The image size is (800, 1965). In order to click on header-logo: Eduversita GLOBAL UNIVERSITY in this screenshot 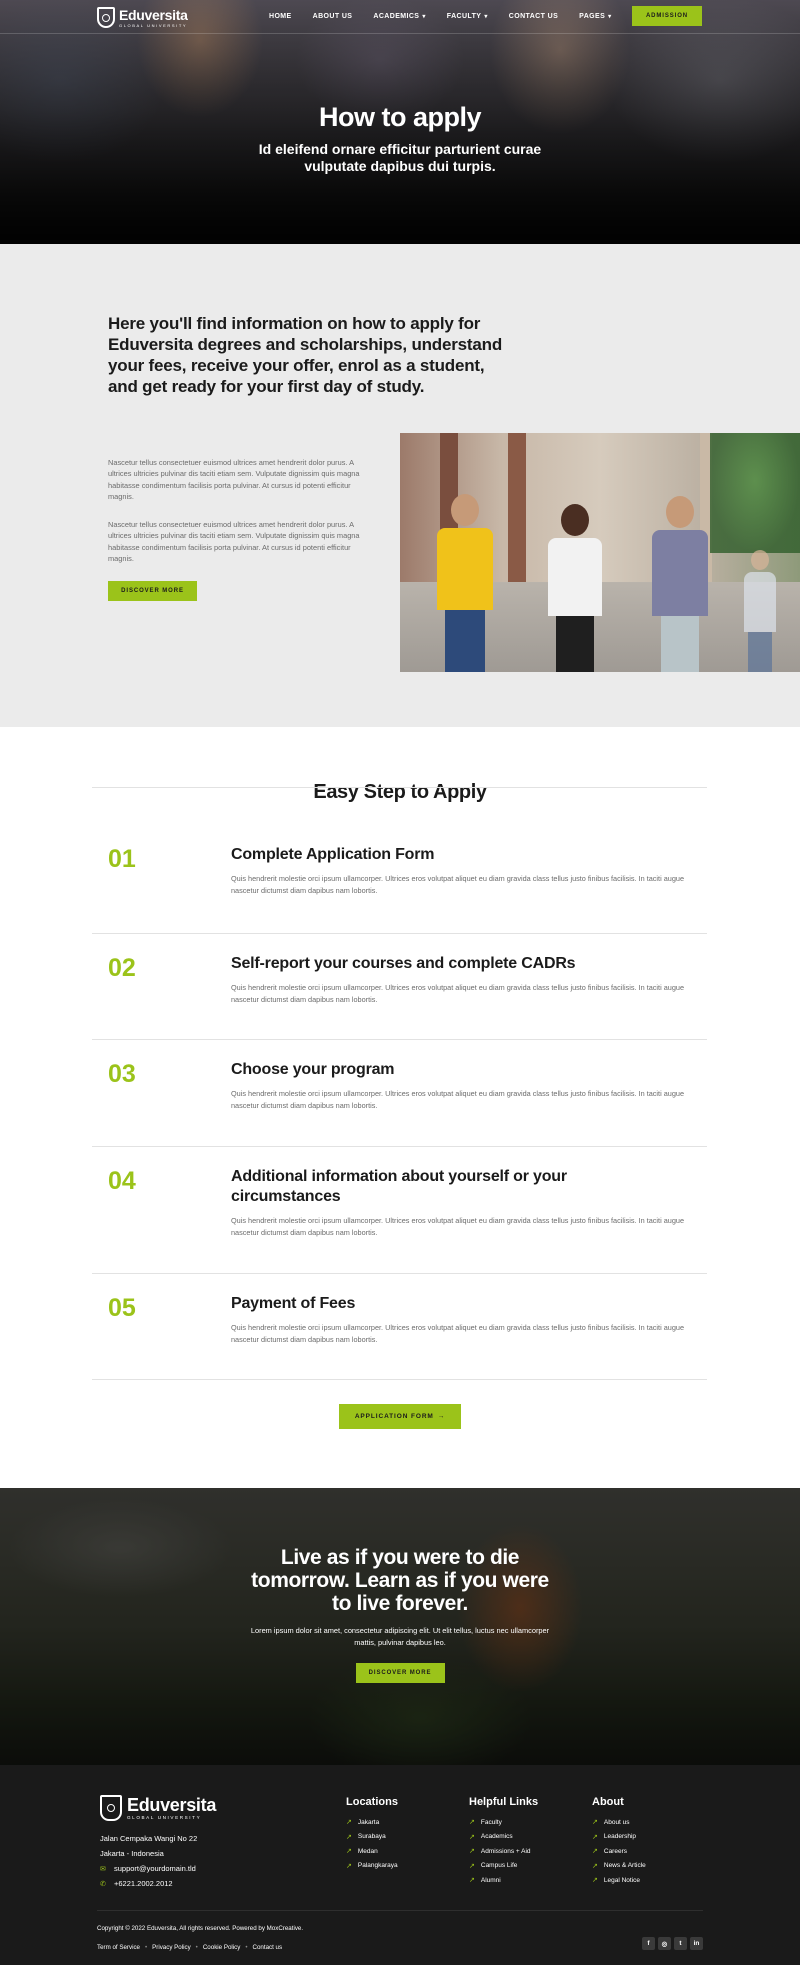, I will do `click(142, 17)`.